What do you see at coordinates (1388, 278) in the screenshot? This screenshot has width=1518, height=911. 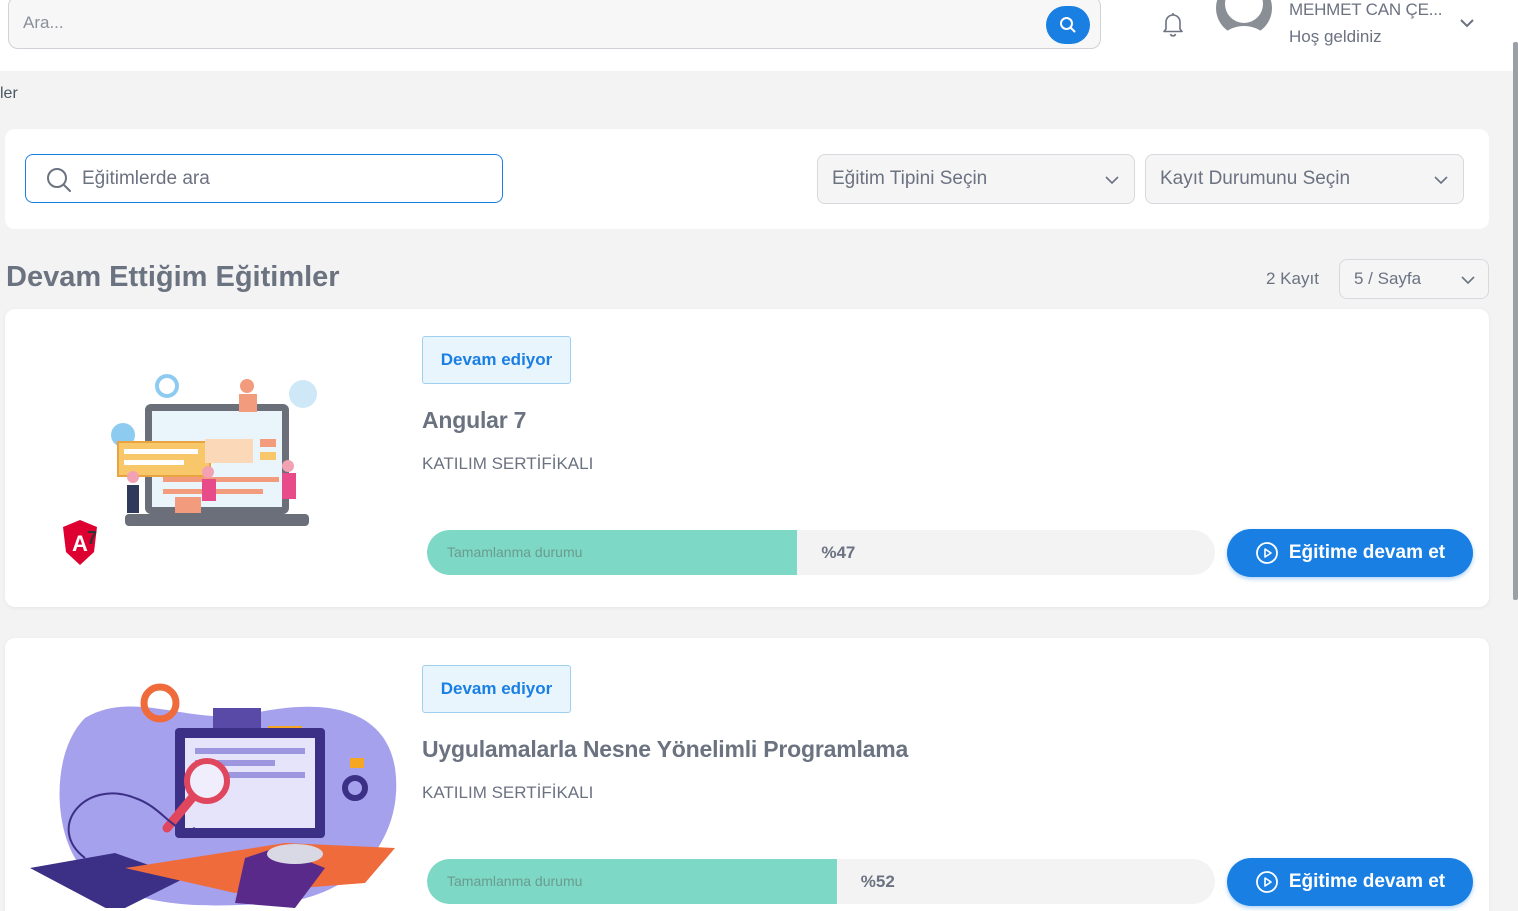 I see `page-size-label: 5 / Sayfa` at bounding box center [1388, 278].